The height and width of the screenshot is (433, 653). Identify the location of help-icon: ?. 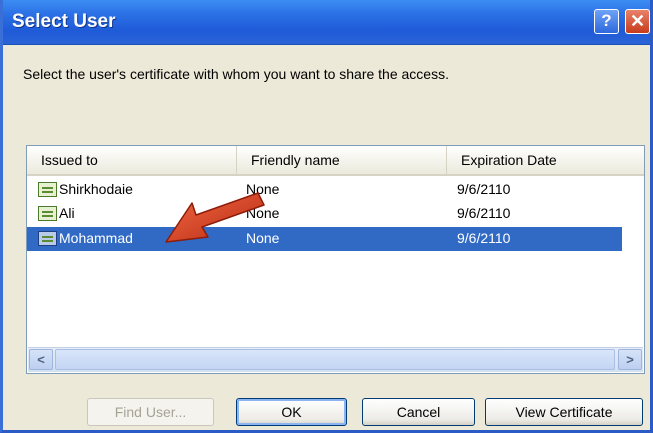
(606, 20).